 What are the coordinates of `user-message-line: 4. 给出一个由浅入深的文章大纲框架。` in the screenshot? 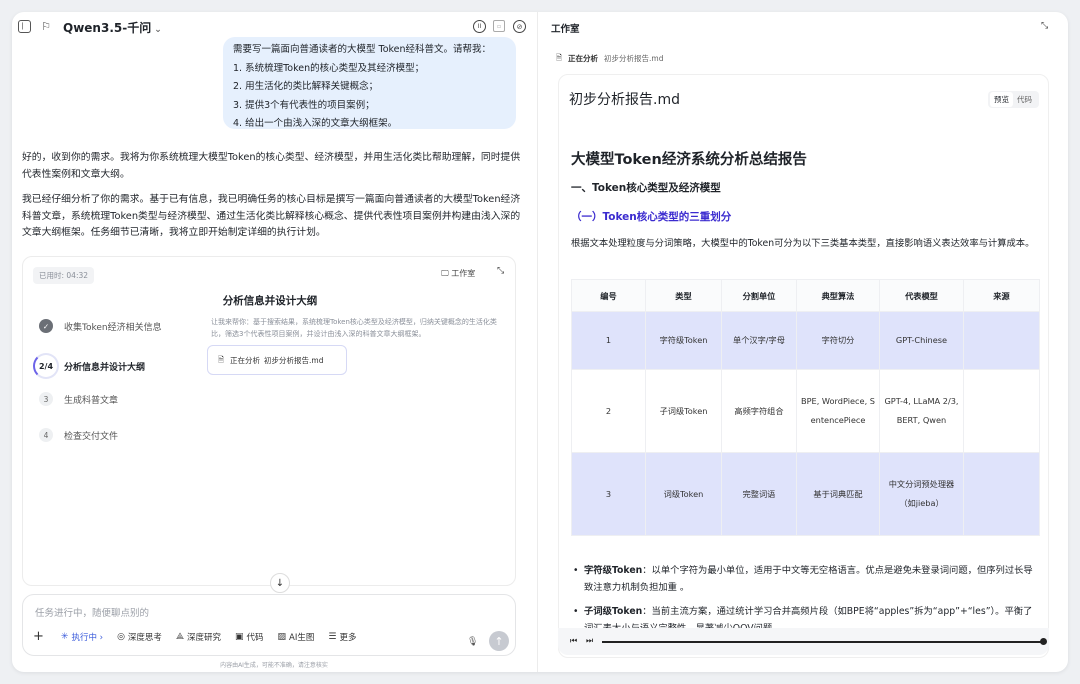 It's located at (315, 123).